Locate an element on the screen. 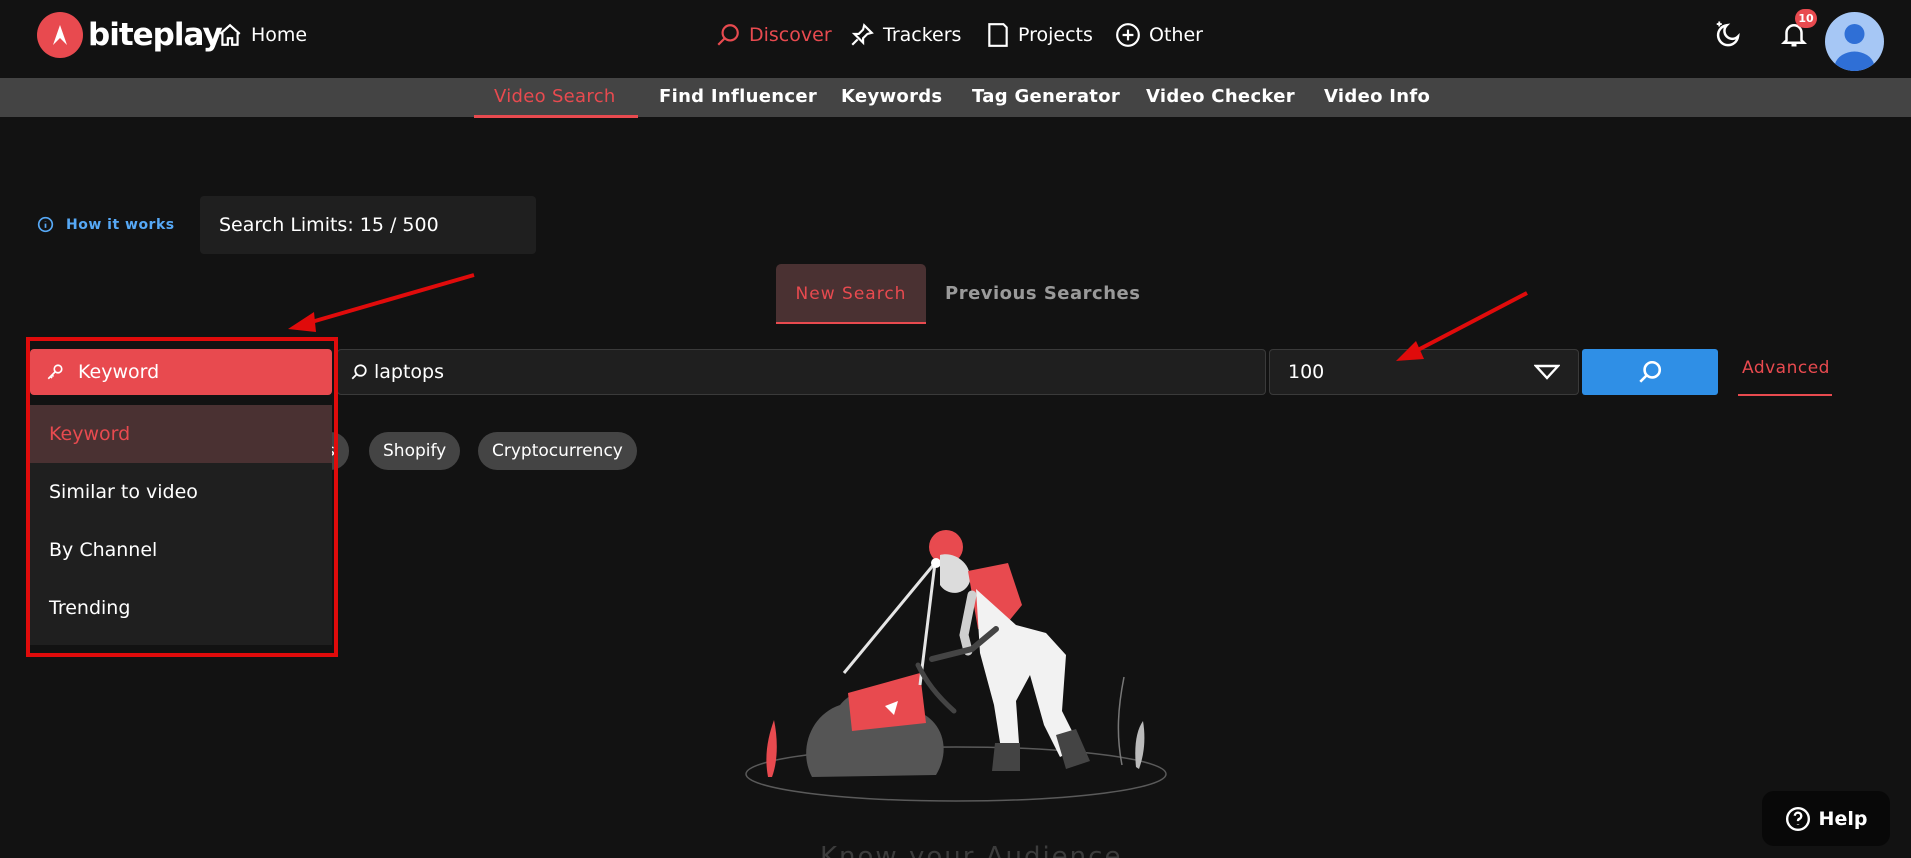  empty-state-tagline: Know your Audience is located at coordinates (971, 850).